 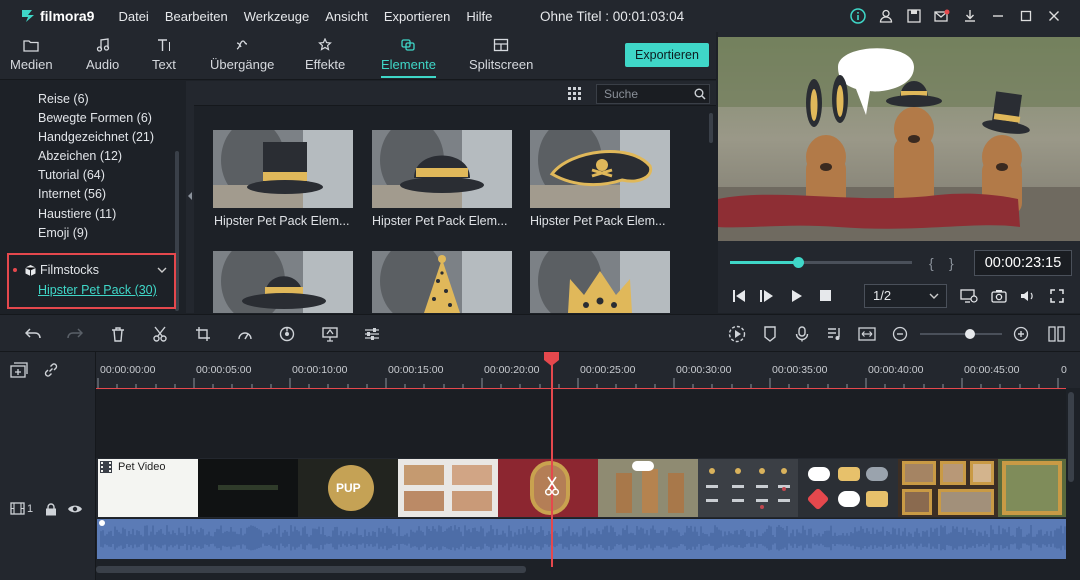 What do you see at coordinates (581, 539) in the screenshot?
I see `audio-track-waveform` at bounding box center [581, 539].